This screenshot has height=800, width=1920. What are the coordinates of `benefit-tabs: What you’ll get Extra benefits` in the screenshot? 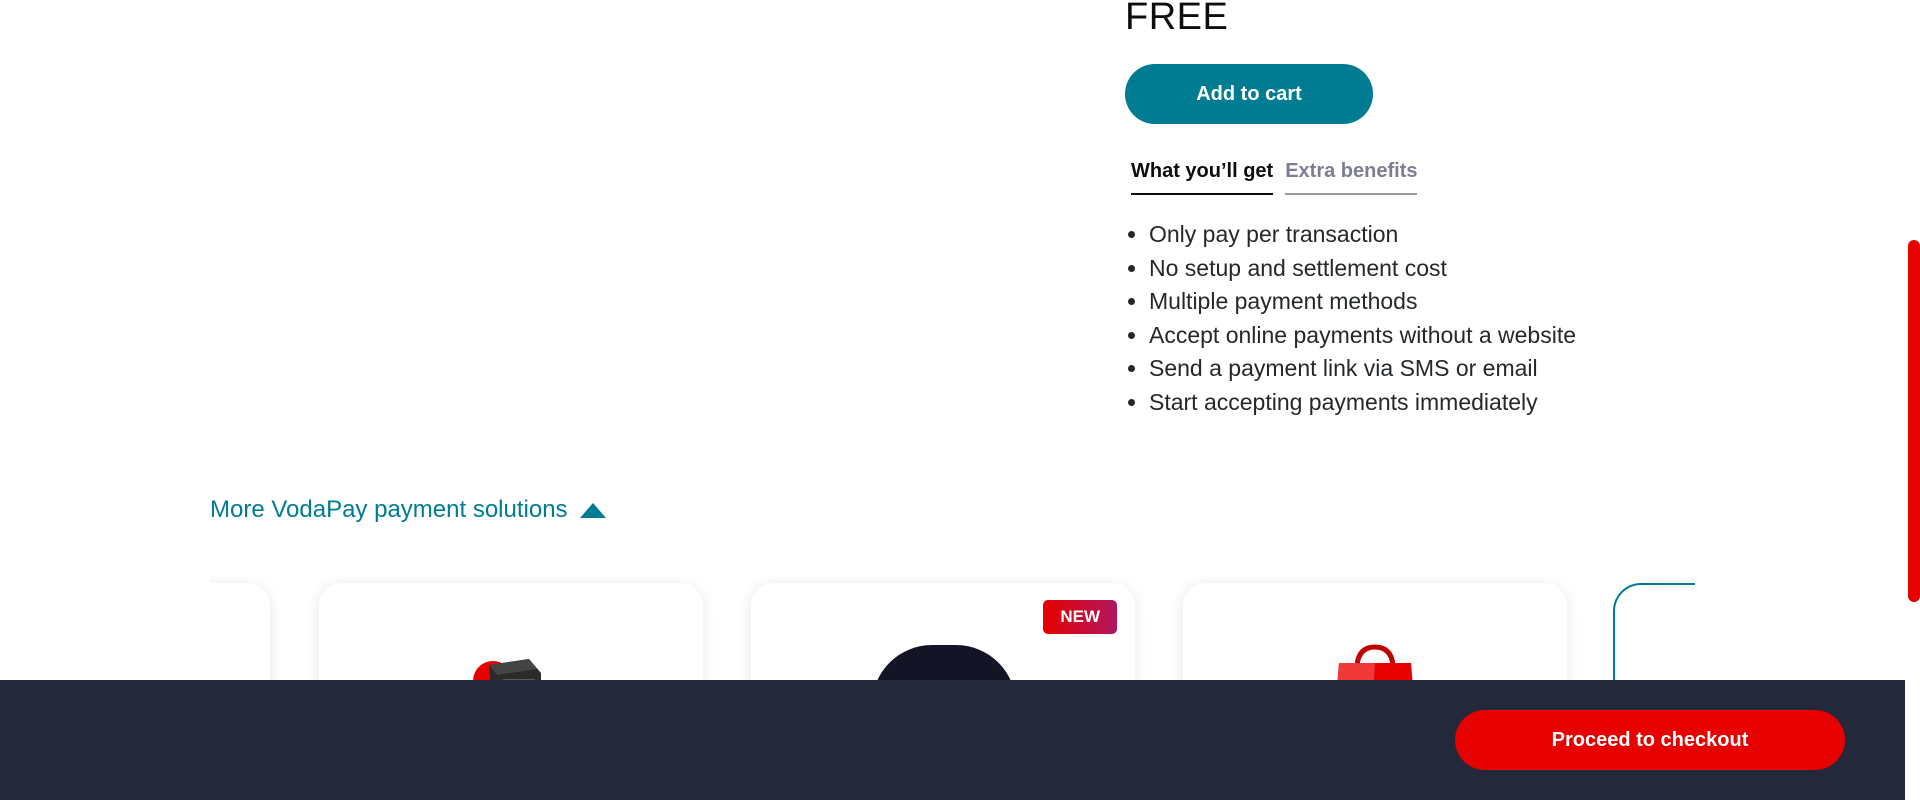 It's located at (1274, 177).